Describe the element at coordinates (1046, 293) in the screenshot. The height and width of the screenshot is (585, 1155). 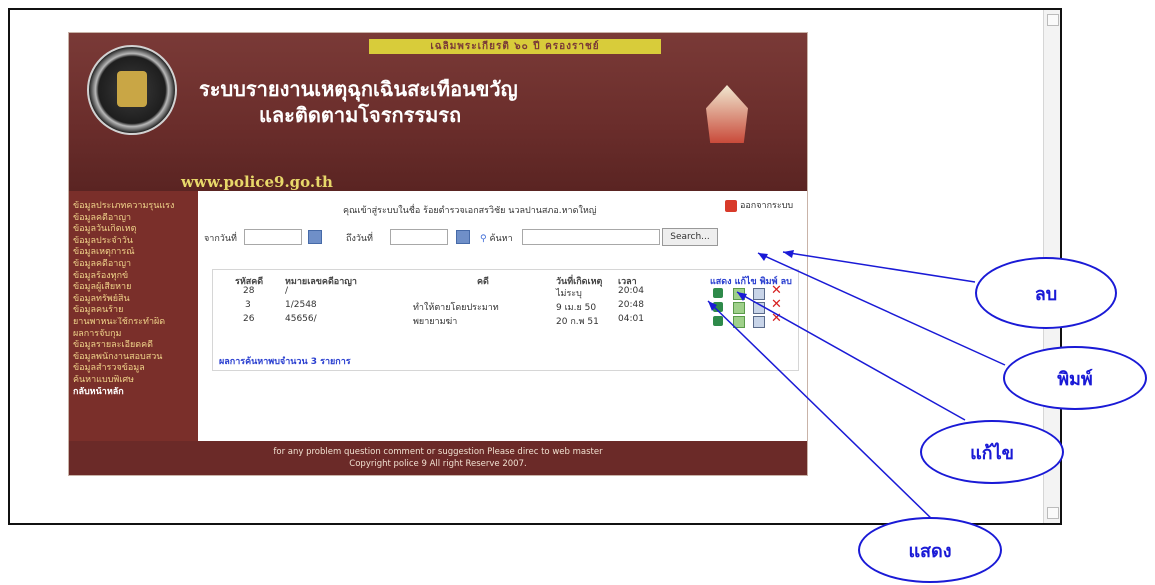
I see `callout-delete: ลบ` at that location.